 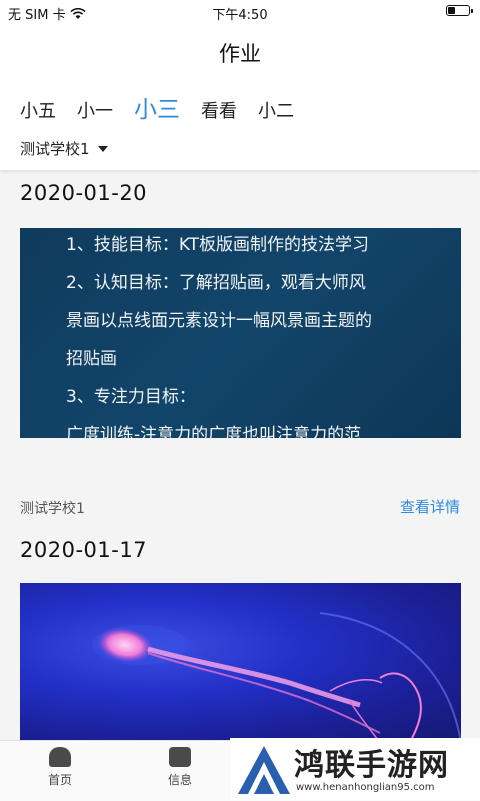 What do you see at coordinates (219, 110) in the screenshot?
I see `tab-class-3: 看看` at bounding box center [219, 110].